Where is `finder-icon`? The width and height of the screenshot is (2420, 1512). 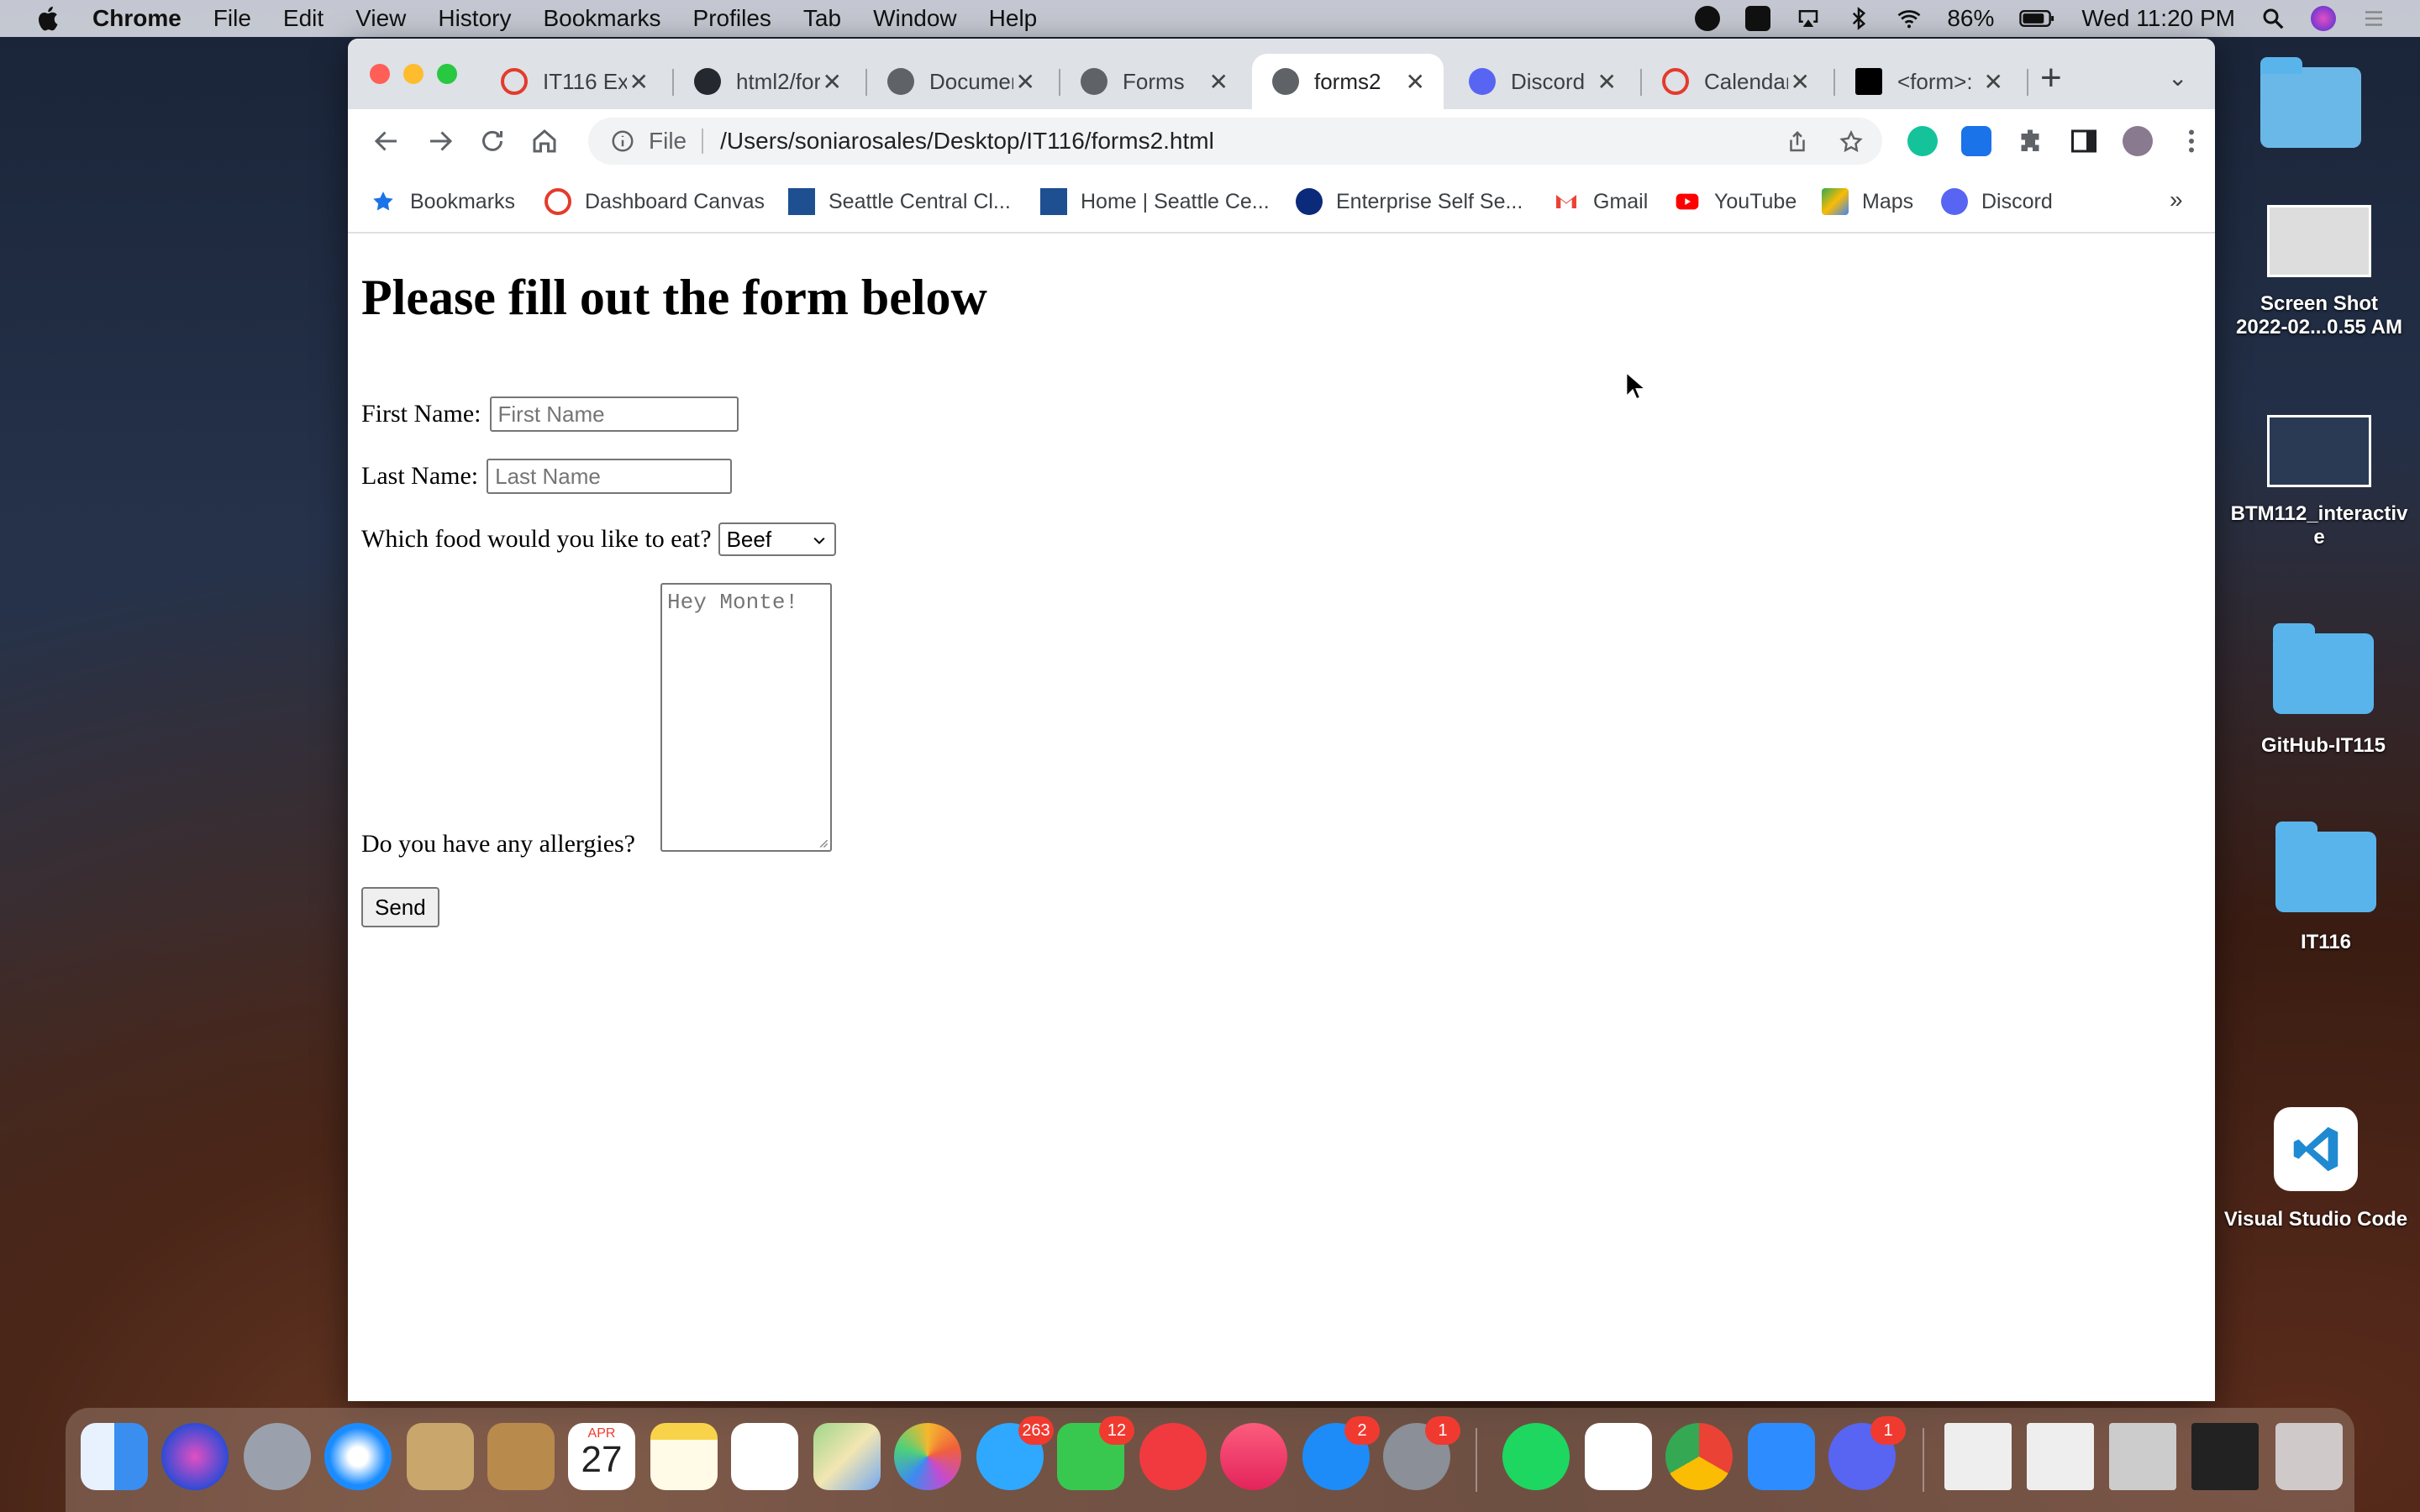 finder-icon is located at coordinates (114, 1456).